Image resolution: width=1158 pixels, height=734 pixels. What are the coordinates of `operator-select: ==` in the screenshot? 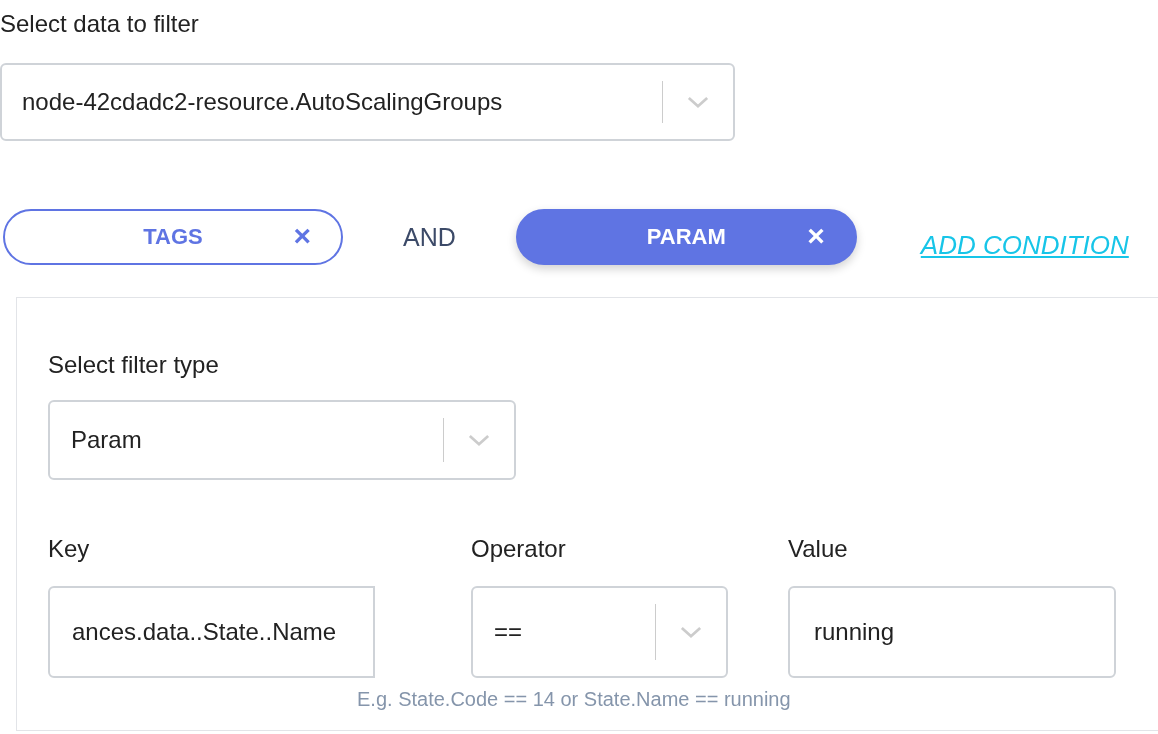 It's located at (599, 632).